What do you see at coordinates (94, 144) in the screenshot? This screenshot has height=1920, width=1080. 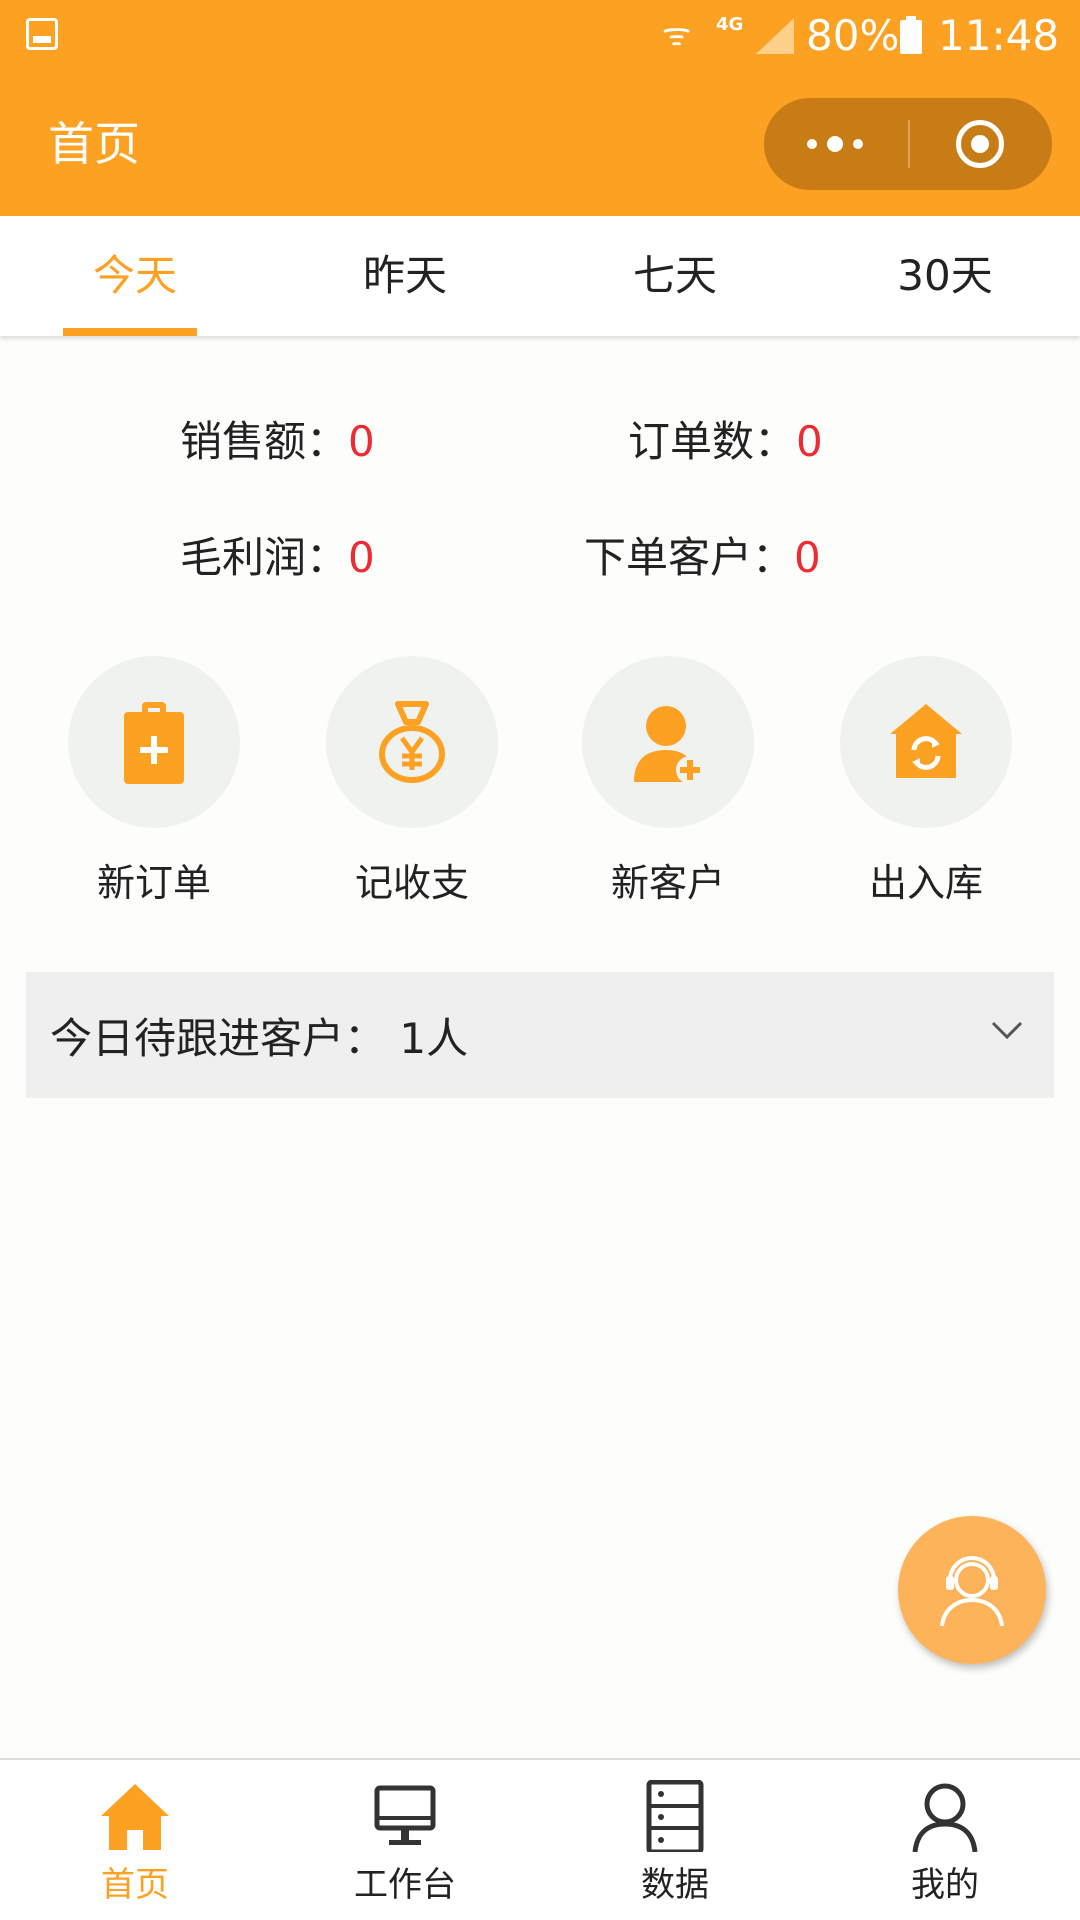 I see `page-title: 首页` at bounding box center [94, 144].